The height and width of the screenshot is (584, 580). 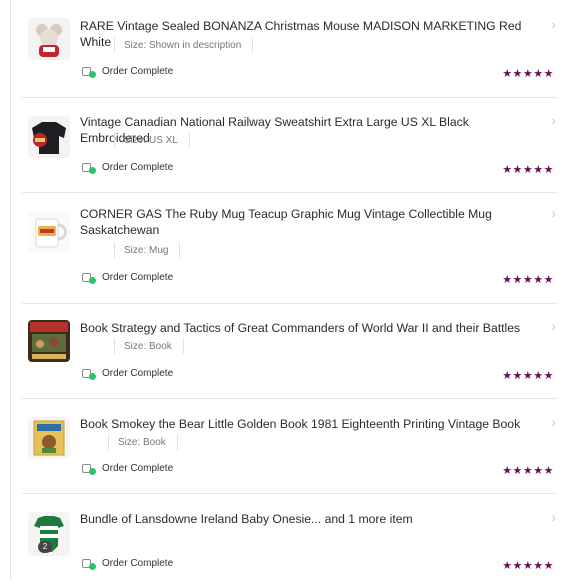 I want to click on mug-icon, so click(x=49, y=232).